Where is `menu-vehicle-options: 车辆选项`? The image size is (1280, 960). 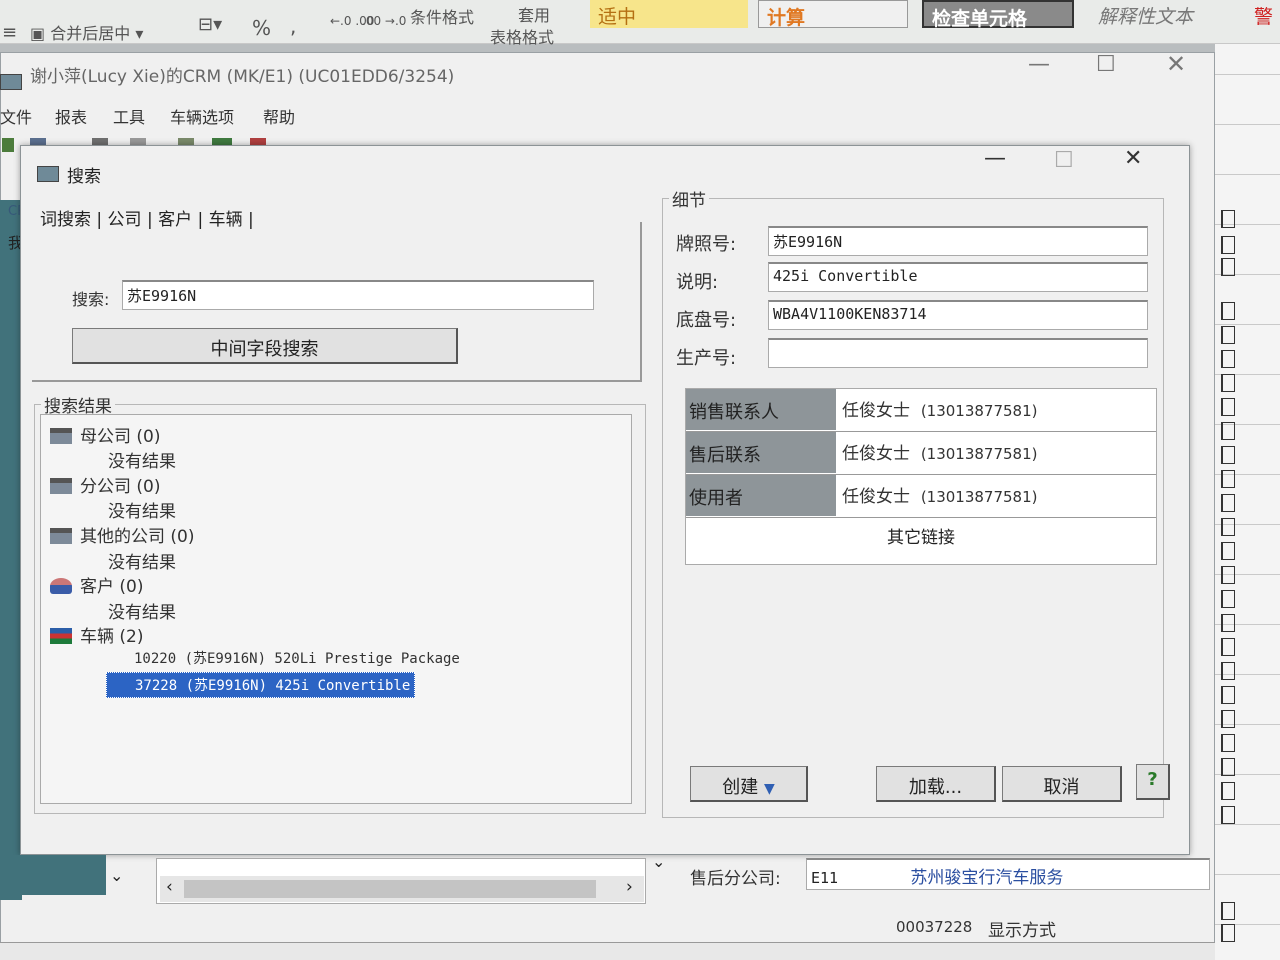 menu-vehicle-options: 车辆选项 is located at coordinates (202, 116).